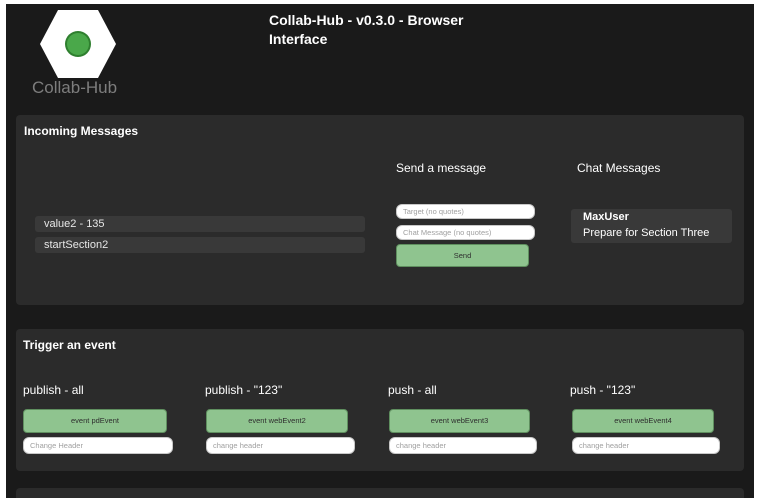 Image resolution: width=759 pixels, height=498 pixels. What do you see at coordinates (78, 44) in the screenshot?
I see `hexagon-logo-icon` at bounding box center [78, 44].